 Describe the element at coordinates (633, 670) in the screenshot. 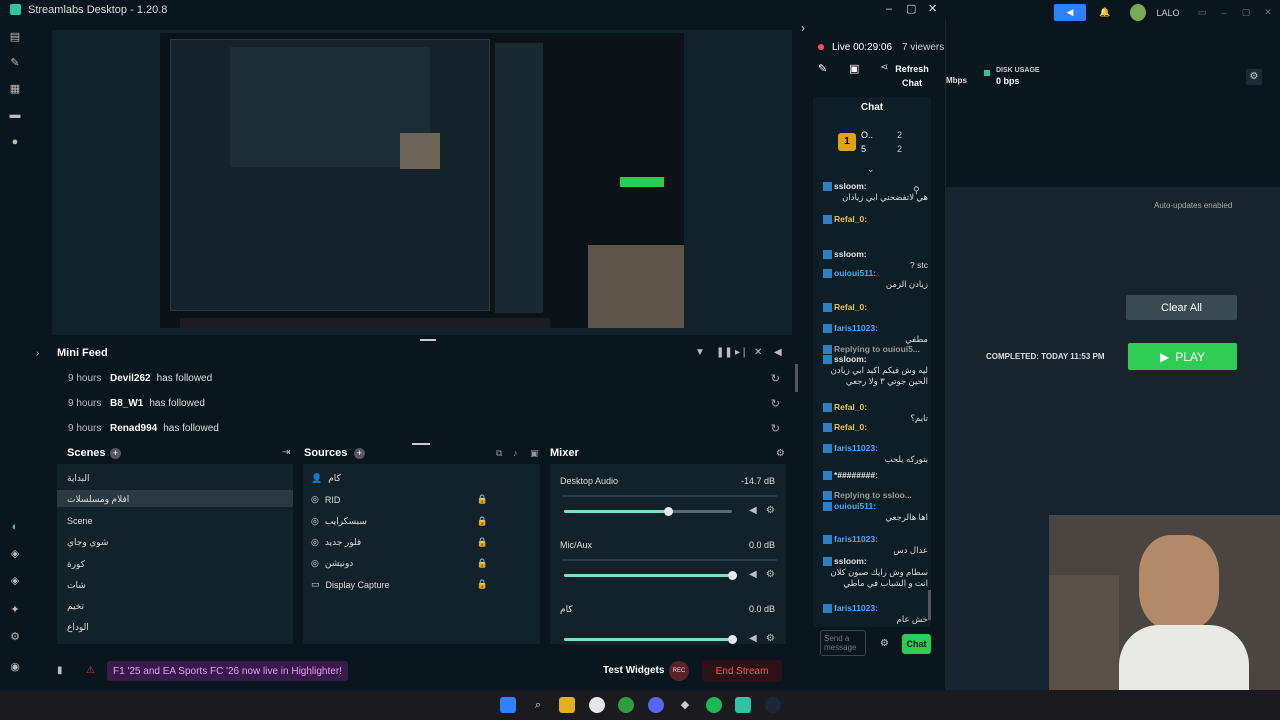

I see `test-widgets-button: Test Widgets` at that location.